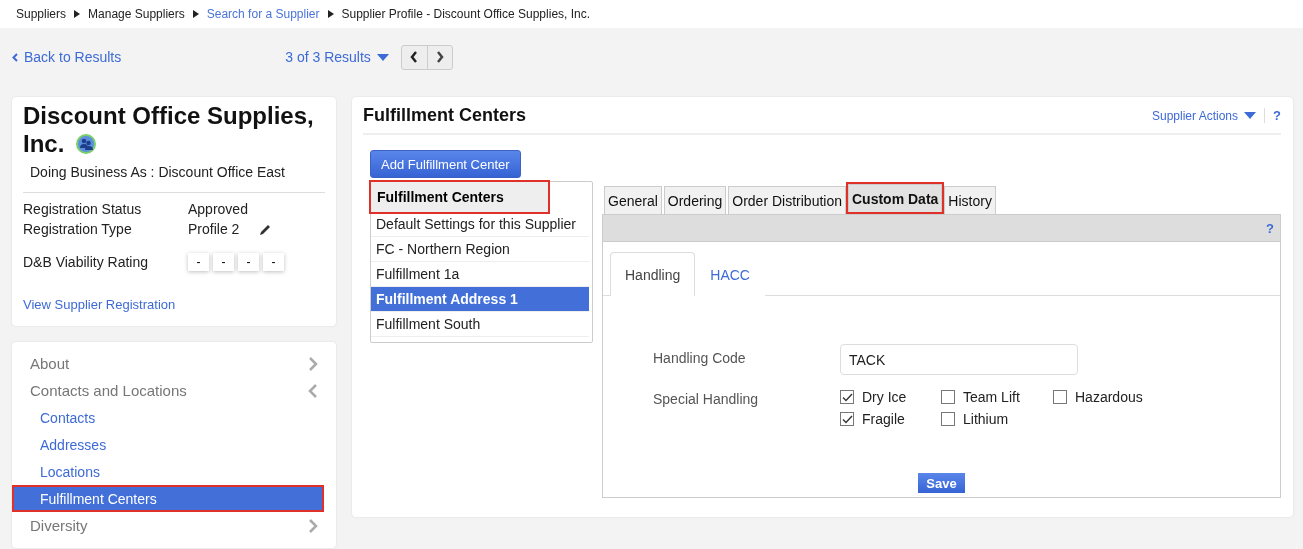 The image size is (1303, 549). Describe the element at coordinates (695, 200) in the screenshot. I see `tab: Ordering` at that location.